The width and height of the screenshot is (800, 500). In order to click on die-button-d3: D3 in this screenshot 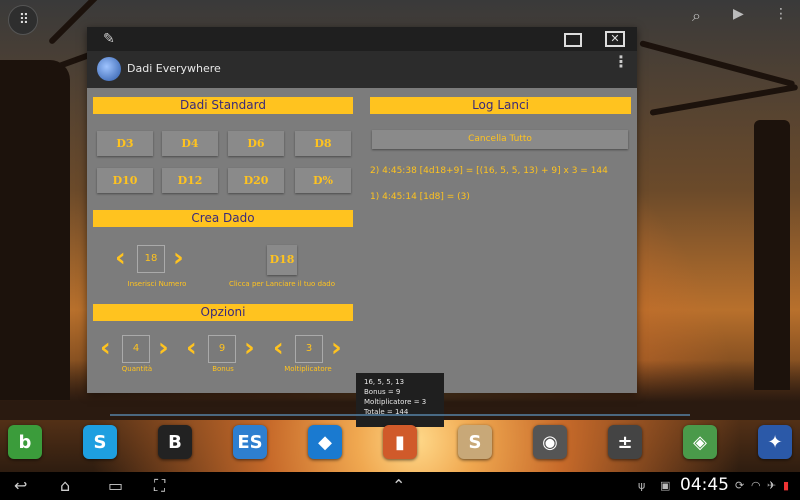, I will do `click(125, 143)`.